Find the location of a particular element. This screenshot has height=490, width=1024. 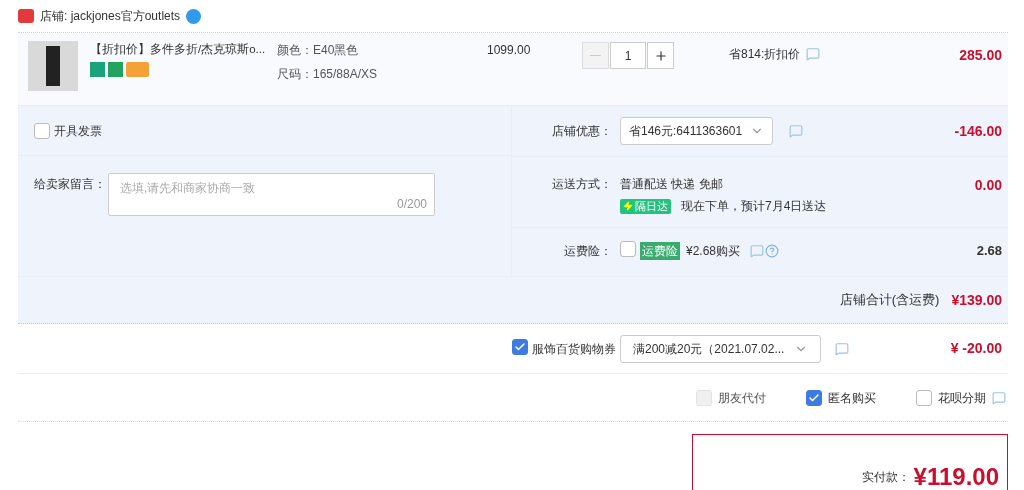

unit-price: 1099.00 is located at coordinates (509, 50).